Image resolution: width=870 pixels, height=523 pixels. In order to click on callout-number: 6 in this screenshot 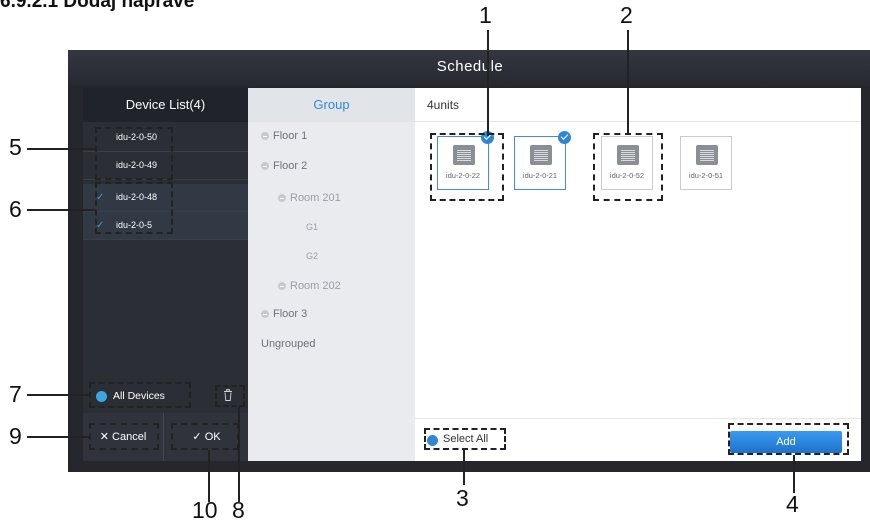, I will do `click(15, 209)`.